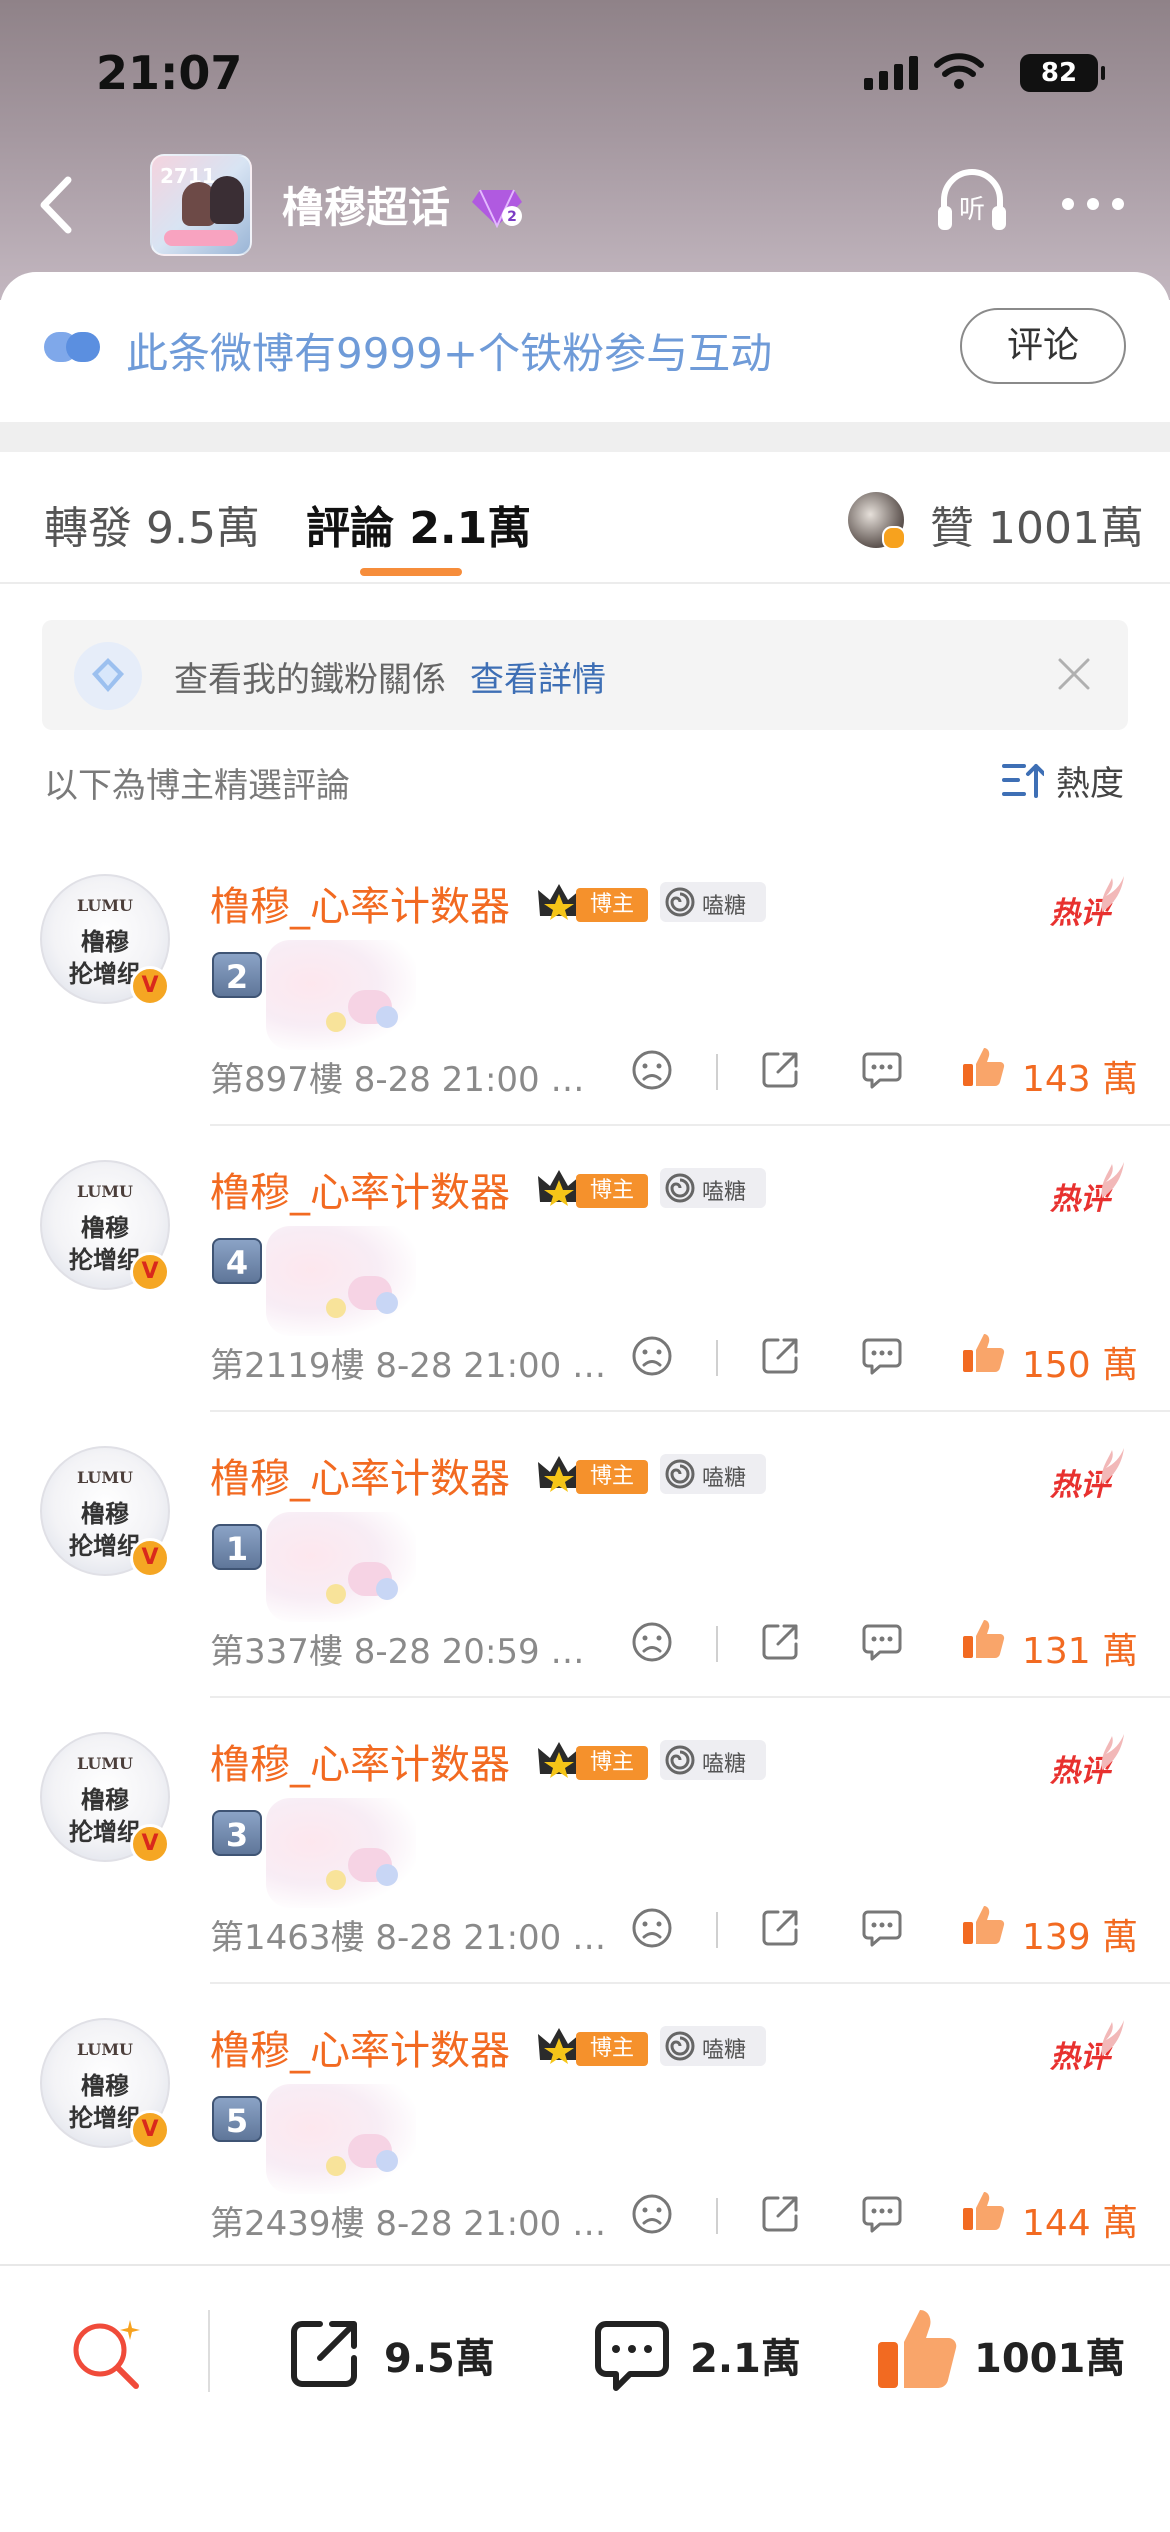  Describe the element at coordinates (341, 2139) in the screenshot. I see `sticker-image` at that location.